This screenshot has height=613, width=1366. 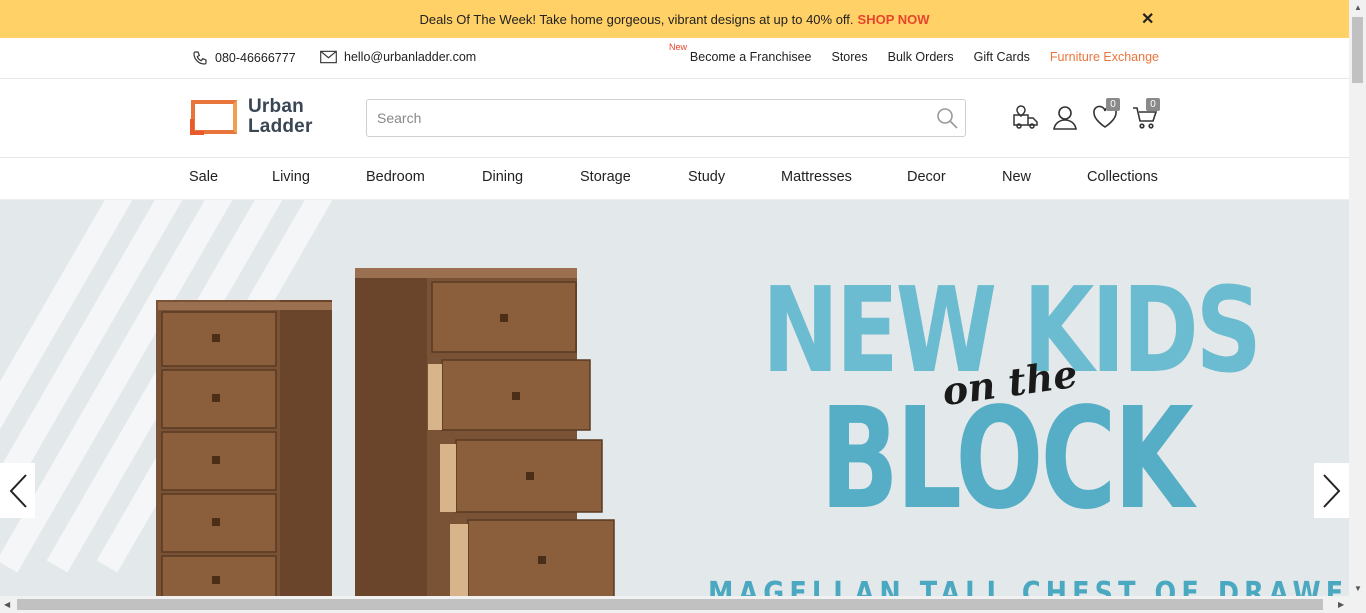 I want to click on furniture-exchange-link: Furniture Exchange, so click(x=1104, y=57).